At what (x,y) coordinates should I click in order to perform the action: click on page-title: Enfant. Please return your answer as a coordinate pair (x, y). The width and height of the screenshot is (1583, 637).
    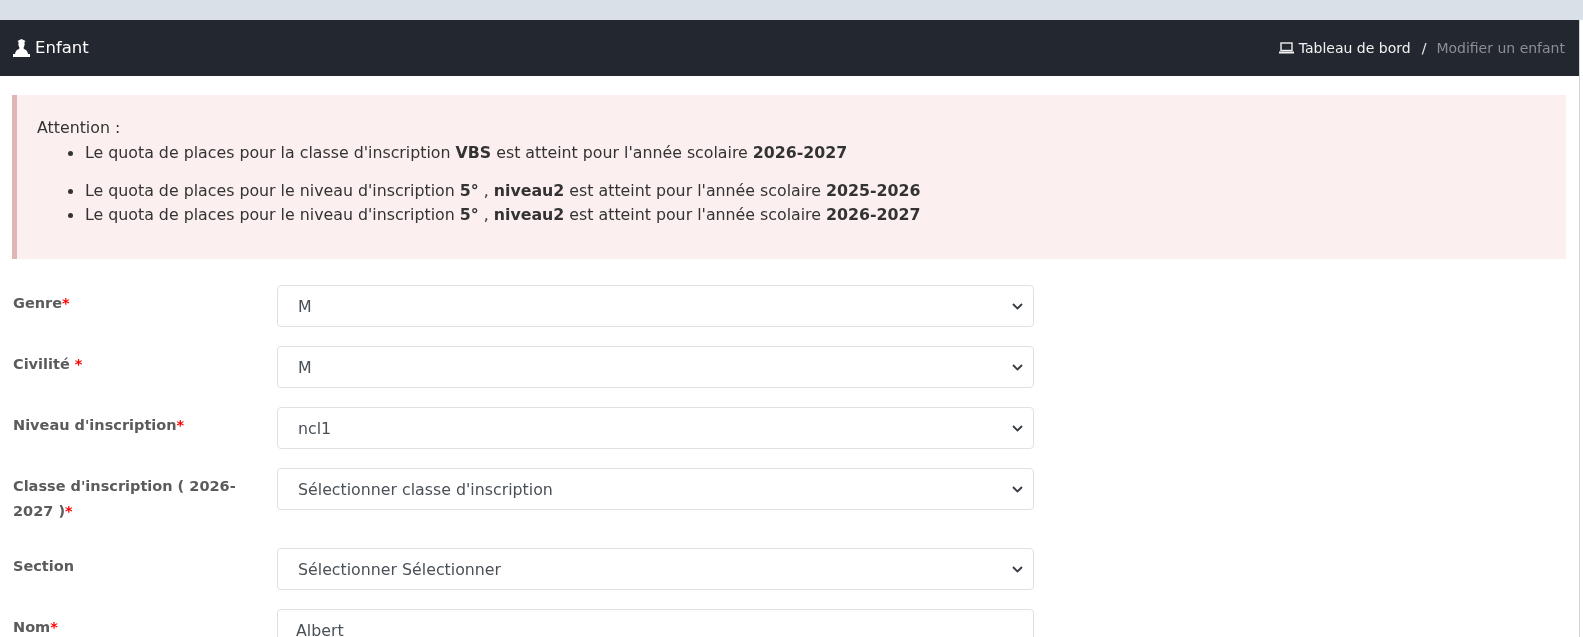
    Looking at the image, I should click on (62, 48).